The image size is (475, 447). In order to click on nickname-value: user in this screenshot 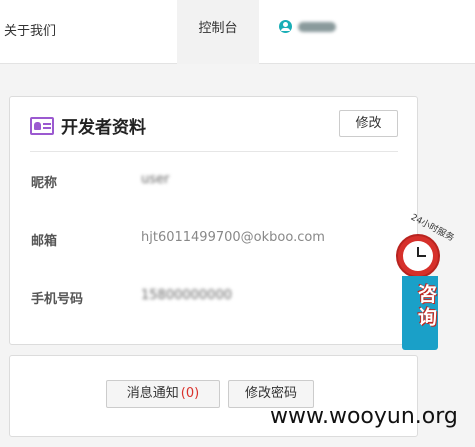, I will do `click(155, 179)`.